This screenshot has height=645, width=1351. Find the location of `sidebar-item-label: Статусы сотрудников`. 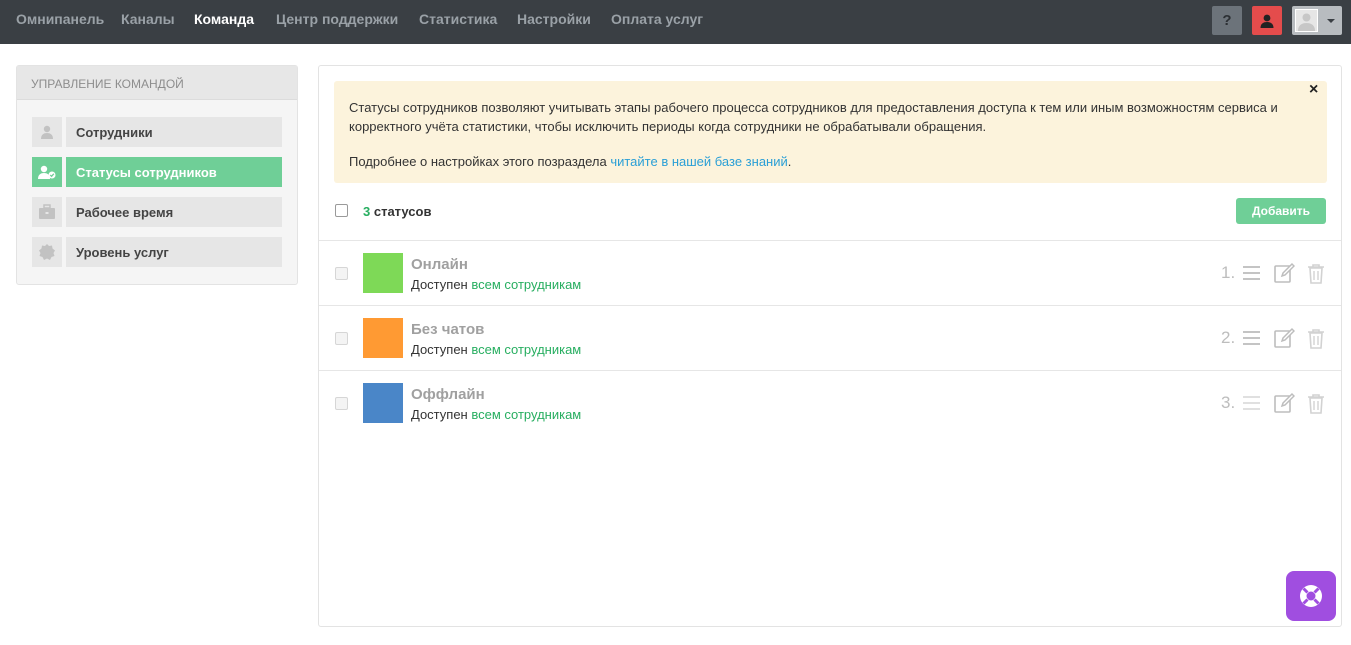

sidebar-item-label: Статусы сотрудников is located at coordinates (174, 172).